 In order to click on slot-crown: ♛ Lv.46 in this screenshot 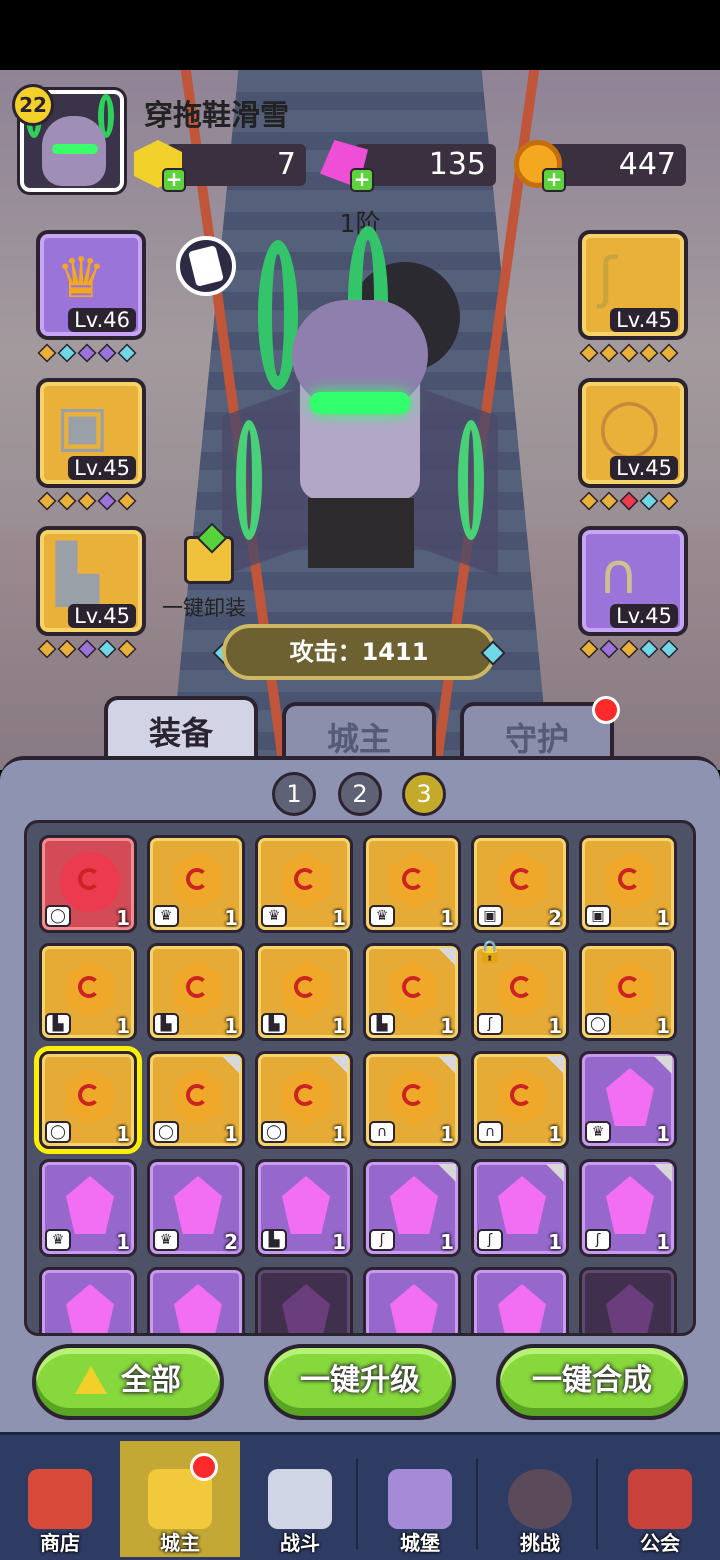, I will do `click(91, 285)`.